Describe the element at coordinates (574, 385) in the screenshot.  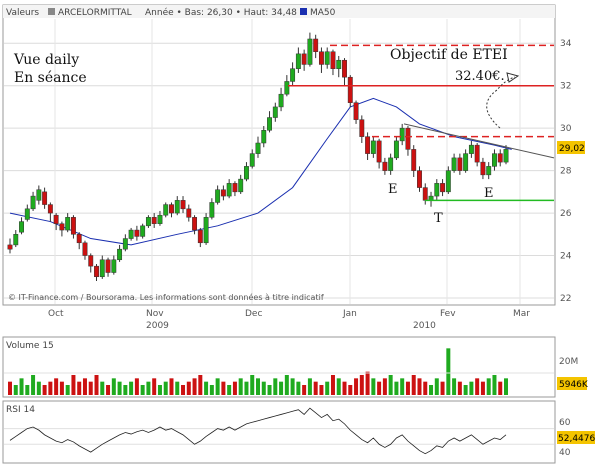
I see `volume-last-value: 5946K` at that location.